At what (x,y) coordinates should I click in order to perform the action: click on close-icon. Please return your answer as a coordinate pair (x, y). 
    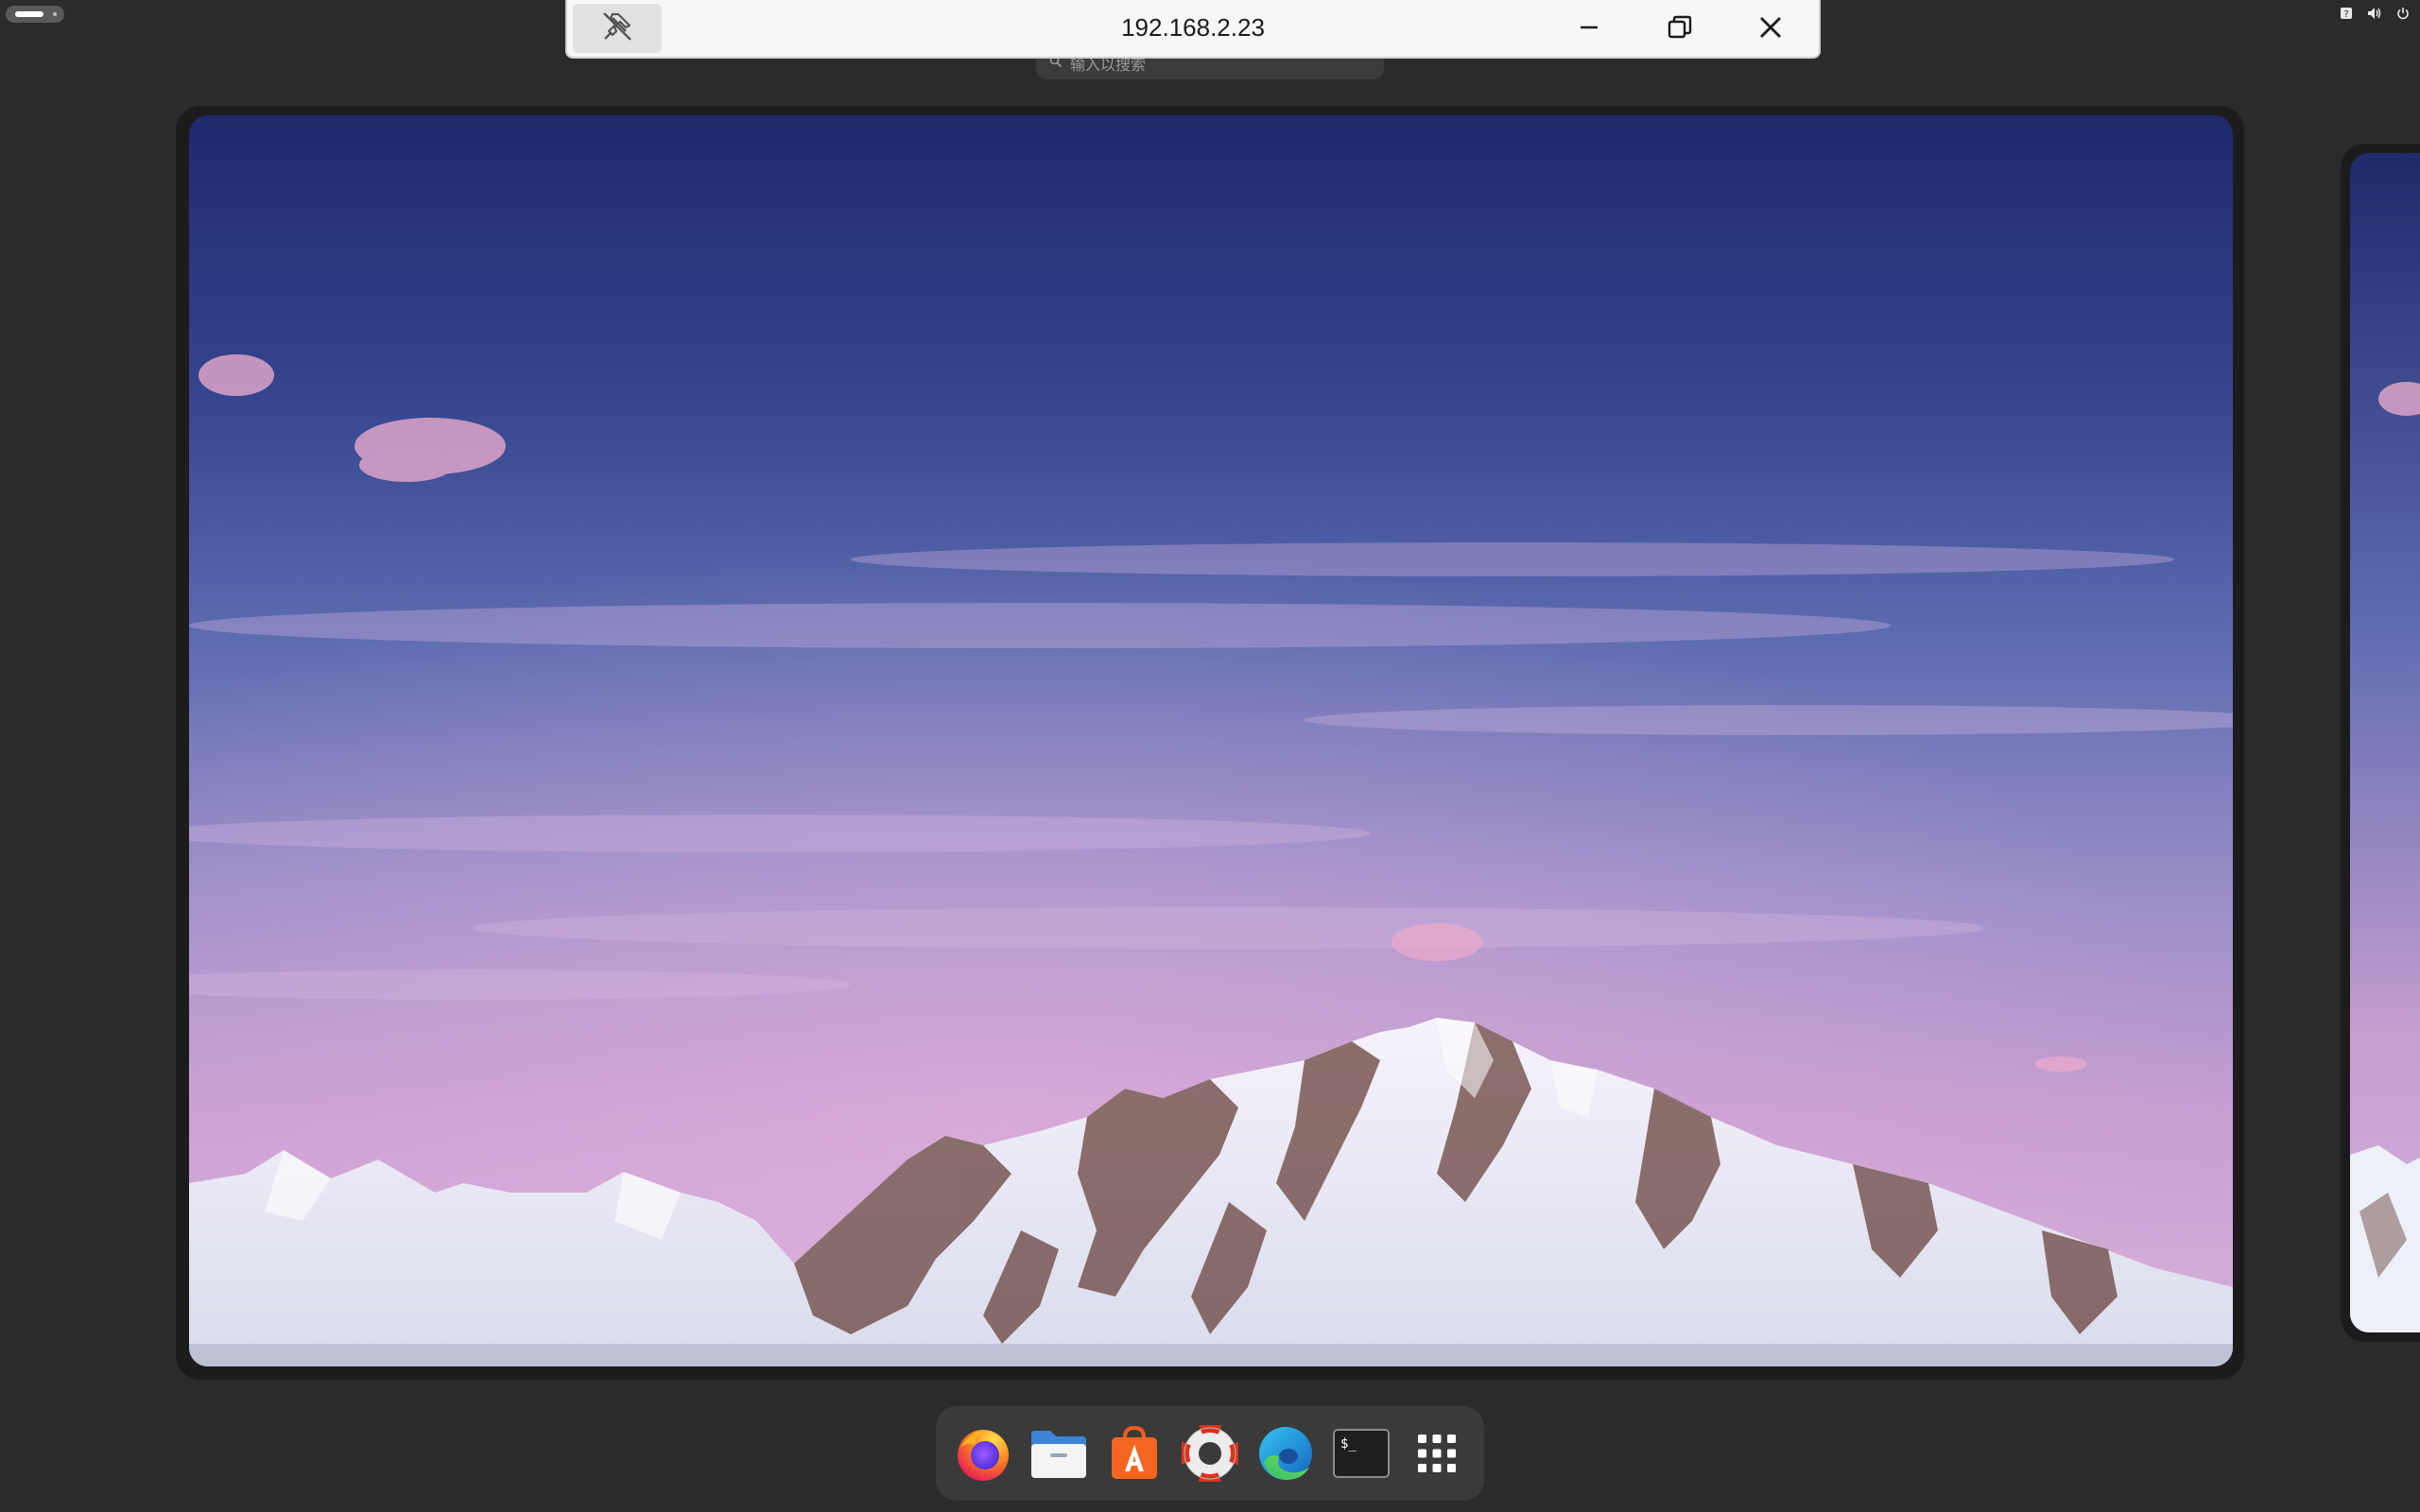
    Looking at the image, I should click on (1770, 29).